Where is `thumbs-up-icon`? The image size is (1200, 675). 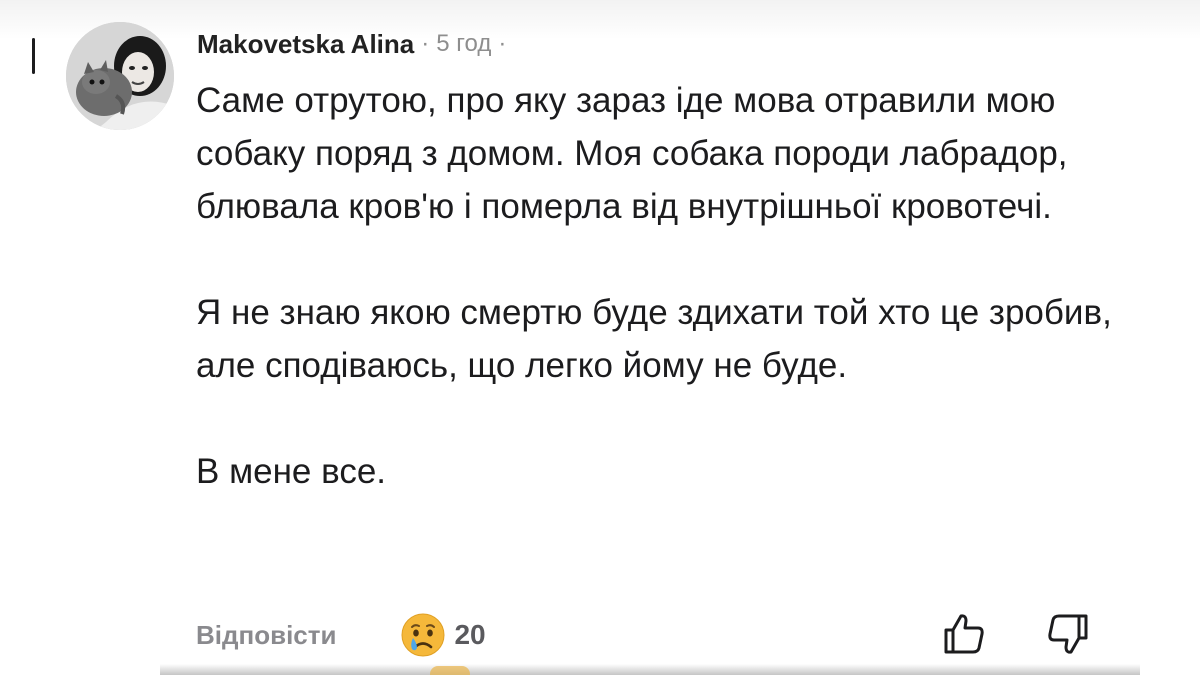 thumbs-up-icon is located at coordinates (964, 634).